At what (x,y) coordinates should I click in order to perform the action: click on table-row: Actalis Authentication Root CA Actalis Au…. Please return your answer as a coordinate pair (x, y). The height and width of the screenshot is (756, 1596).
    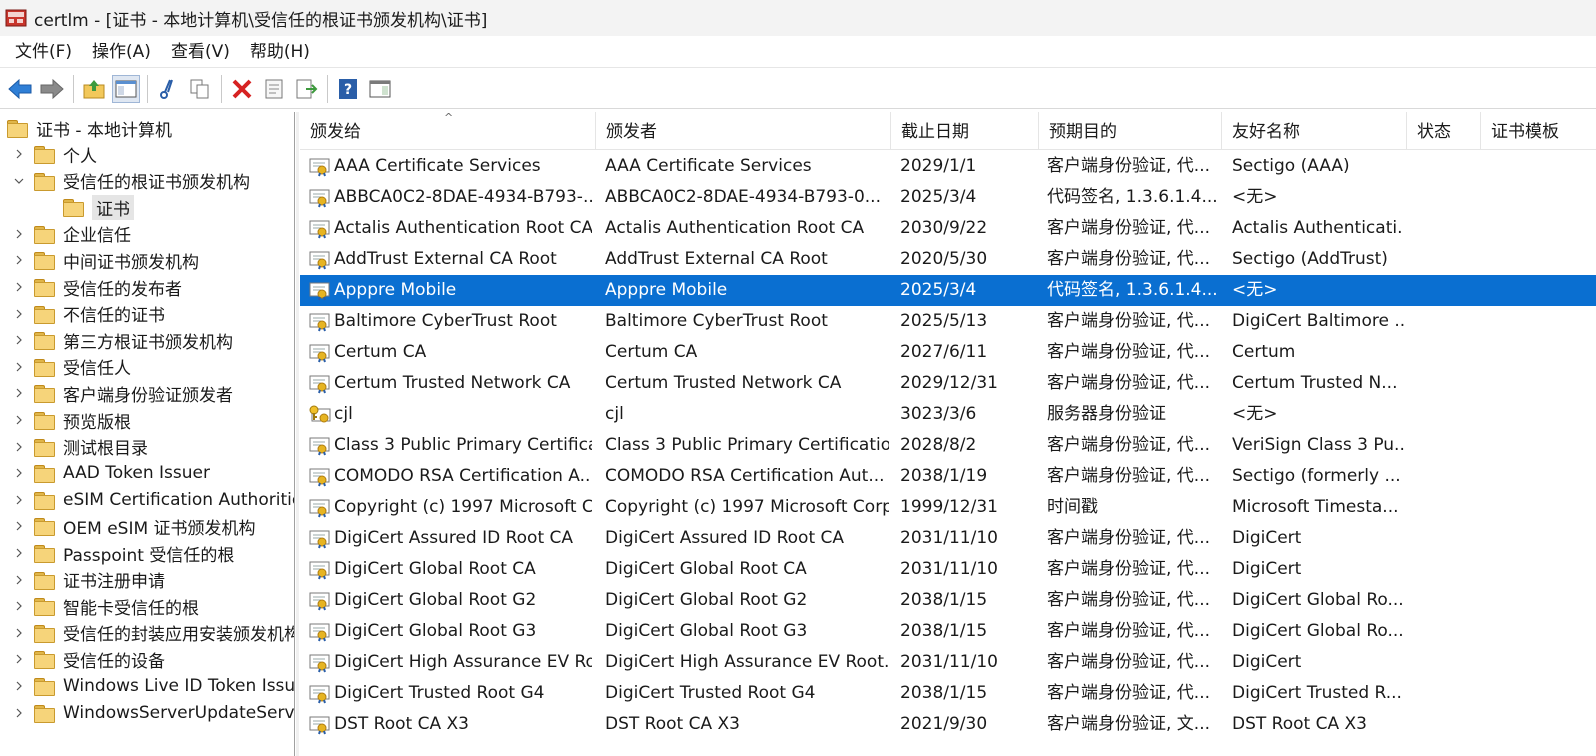
    Looking at the image, I should click on (948, 228).